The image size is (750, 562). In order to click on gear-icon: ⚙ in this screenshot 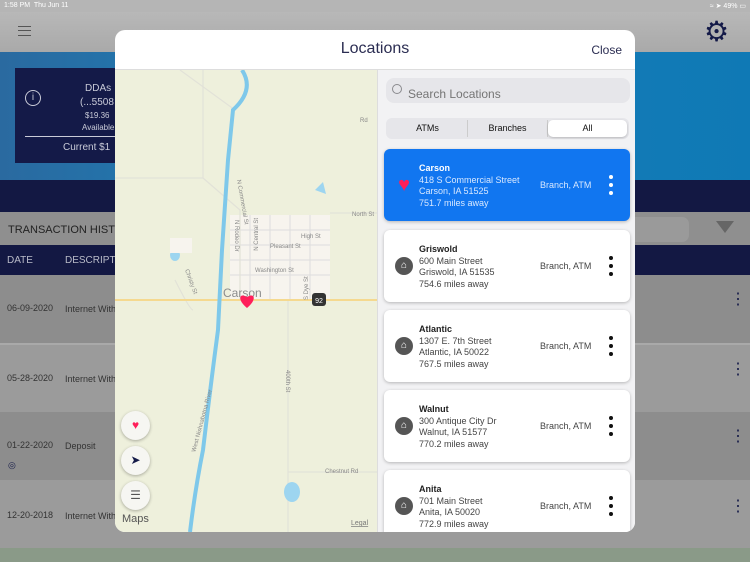, I will do `click(716, 32)`.